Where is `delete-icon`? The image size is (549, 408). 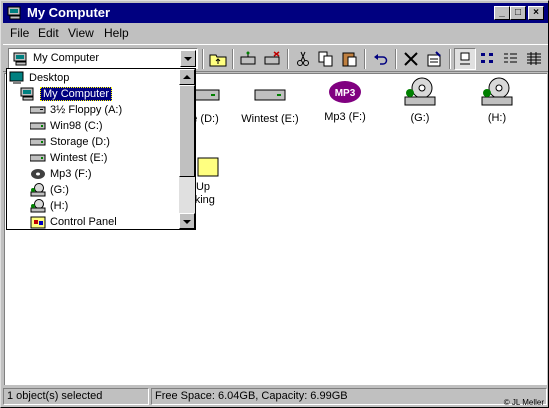
delete-icon is located at coordinates (411, 59).